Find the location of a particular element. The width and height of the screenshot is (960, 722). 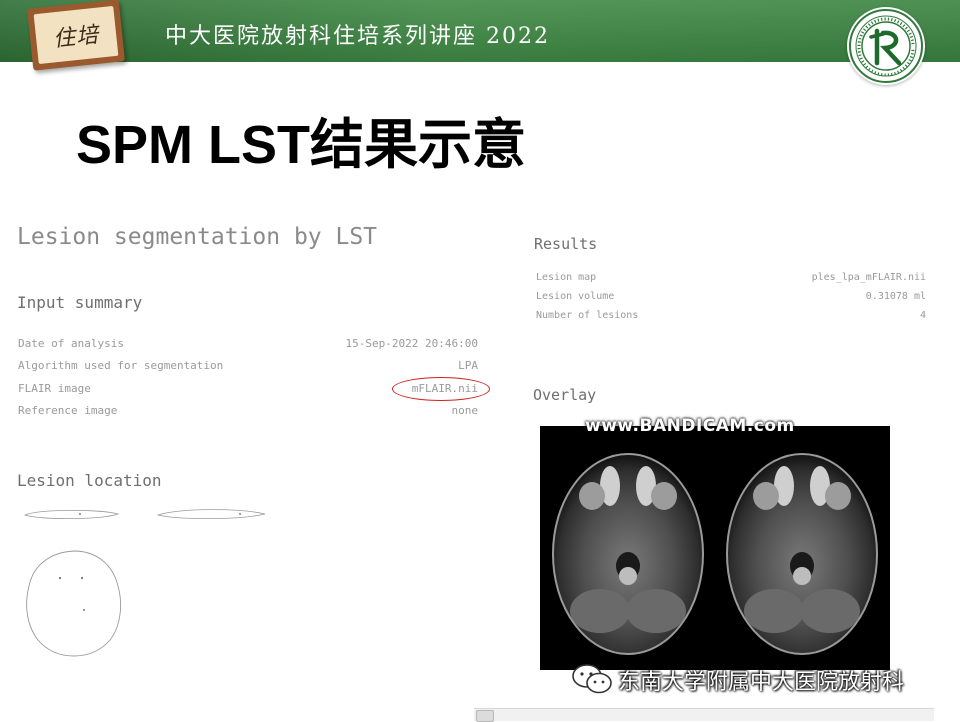

results-row-value: ples_lpa_mFLAIR.nii is located at coordinates (868, 277).